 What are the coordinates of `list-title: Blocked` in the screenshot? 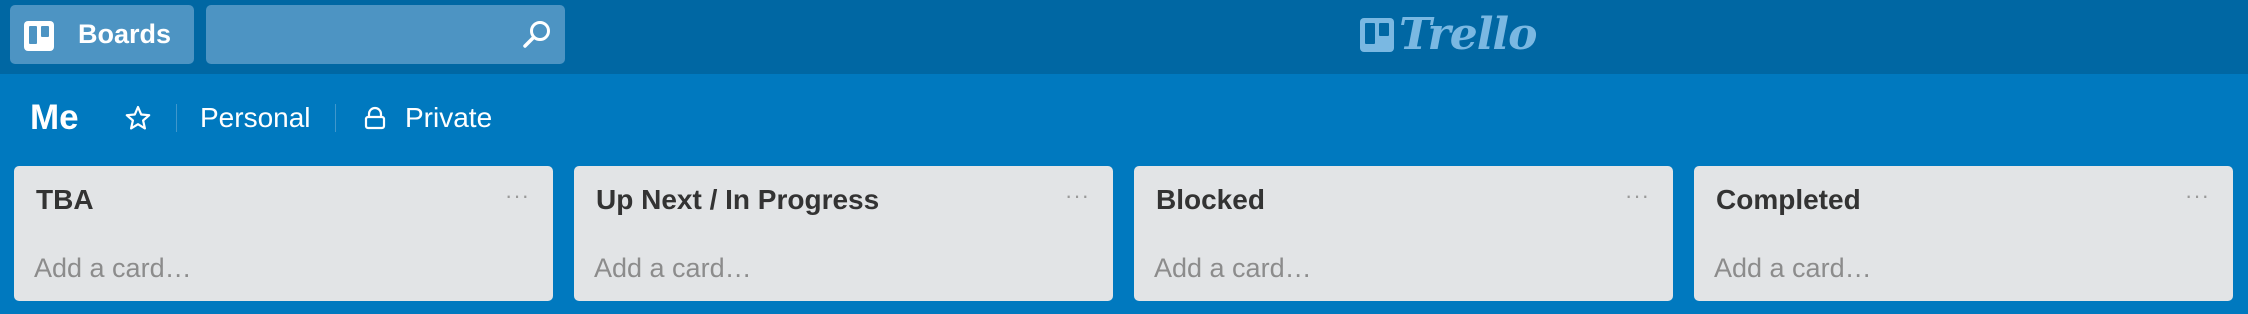 It's located at (1210, 200).